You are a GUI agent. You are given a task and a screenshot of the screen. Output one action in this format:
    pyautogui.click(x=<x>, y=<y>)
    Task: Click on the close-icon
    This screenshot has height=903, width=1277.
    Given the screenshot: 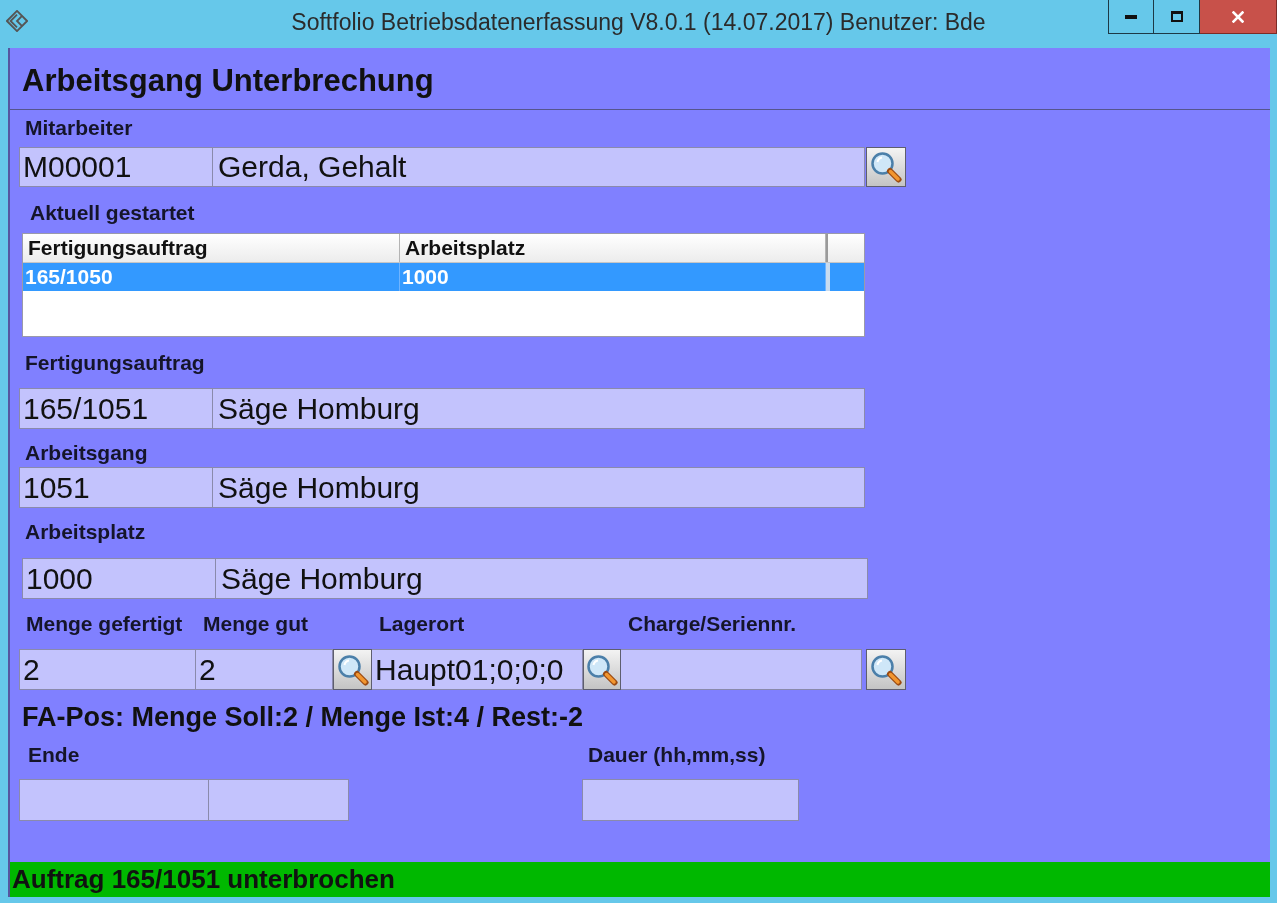 What is the action you would take?
    pyautogui.click(x=1238, y=16)
    